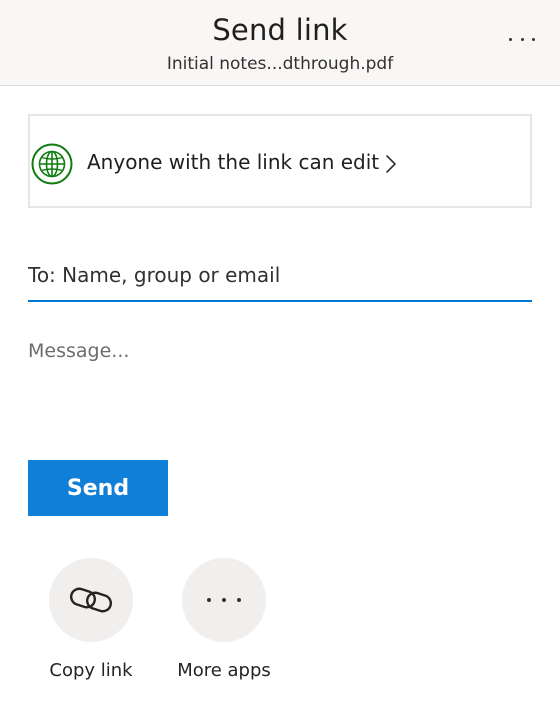  I want to click on link-icon, so click(91, 600).